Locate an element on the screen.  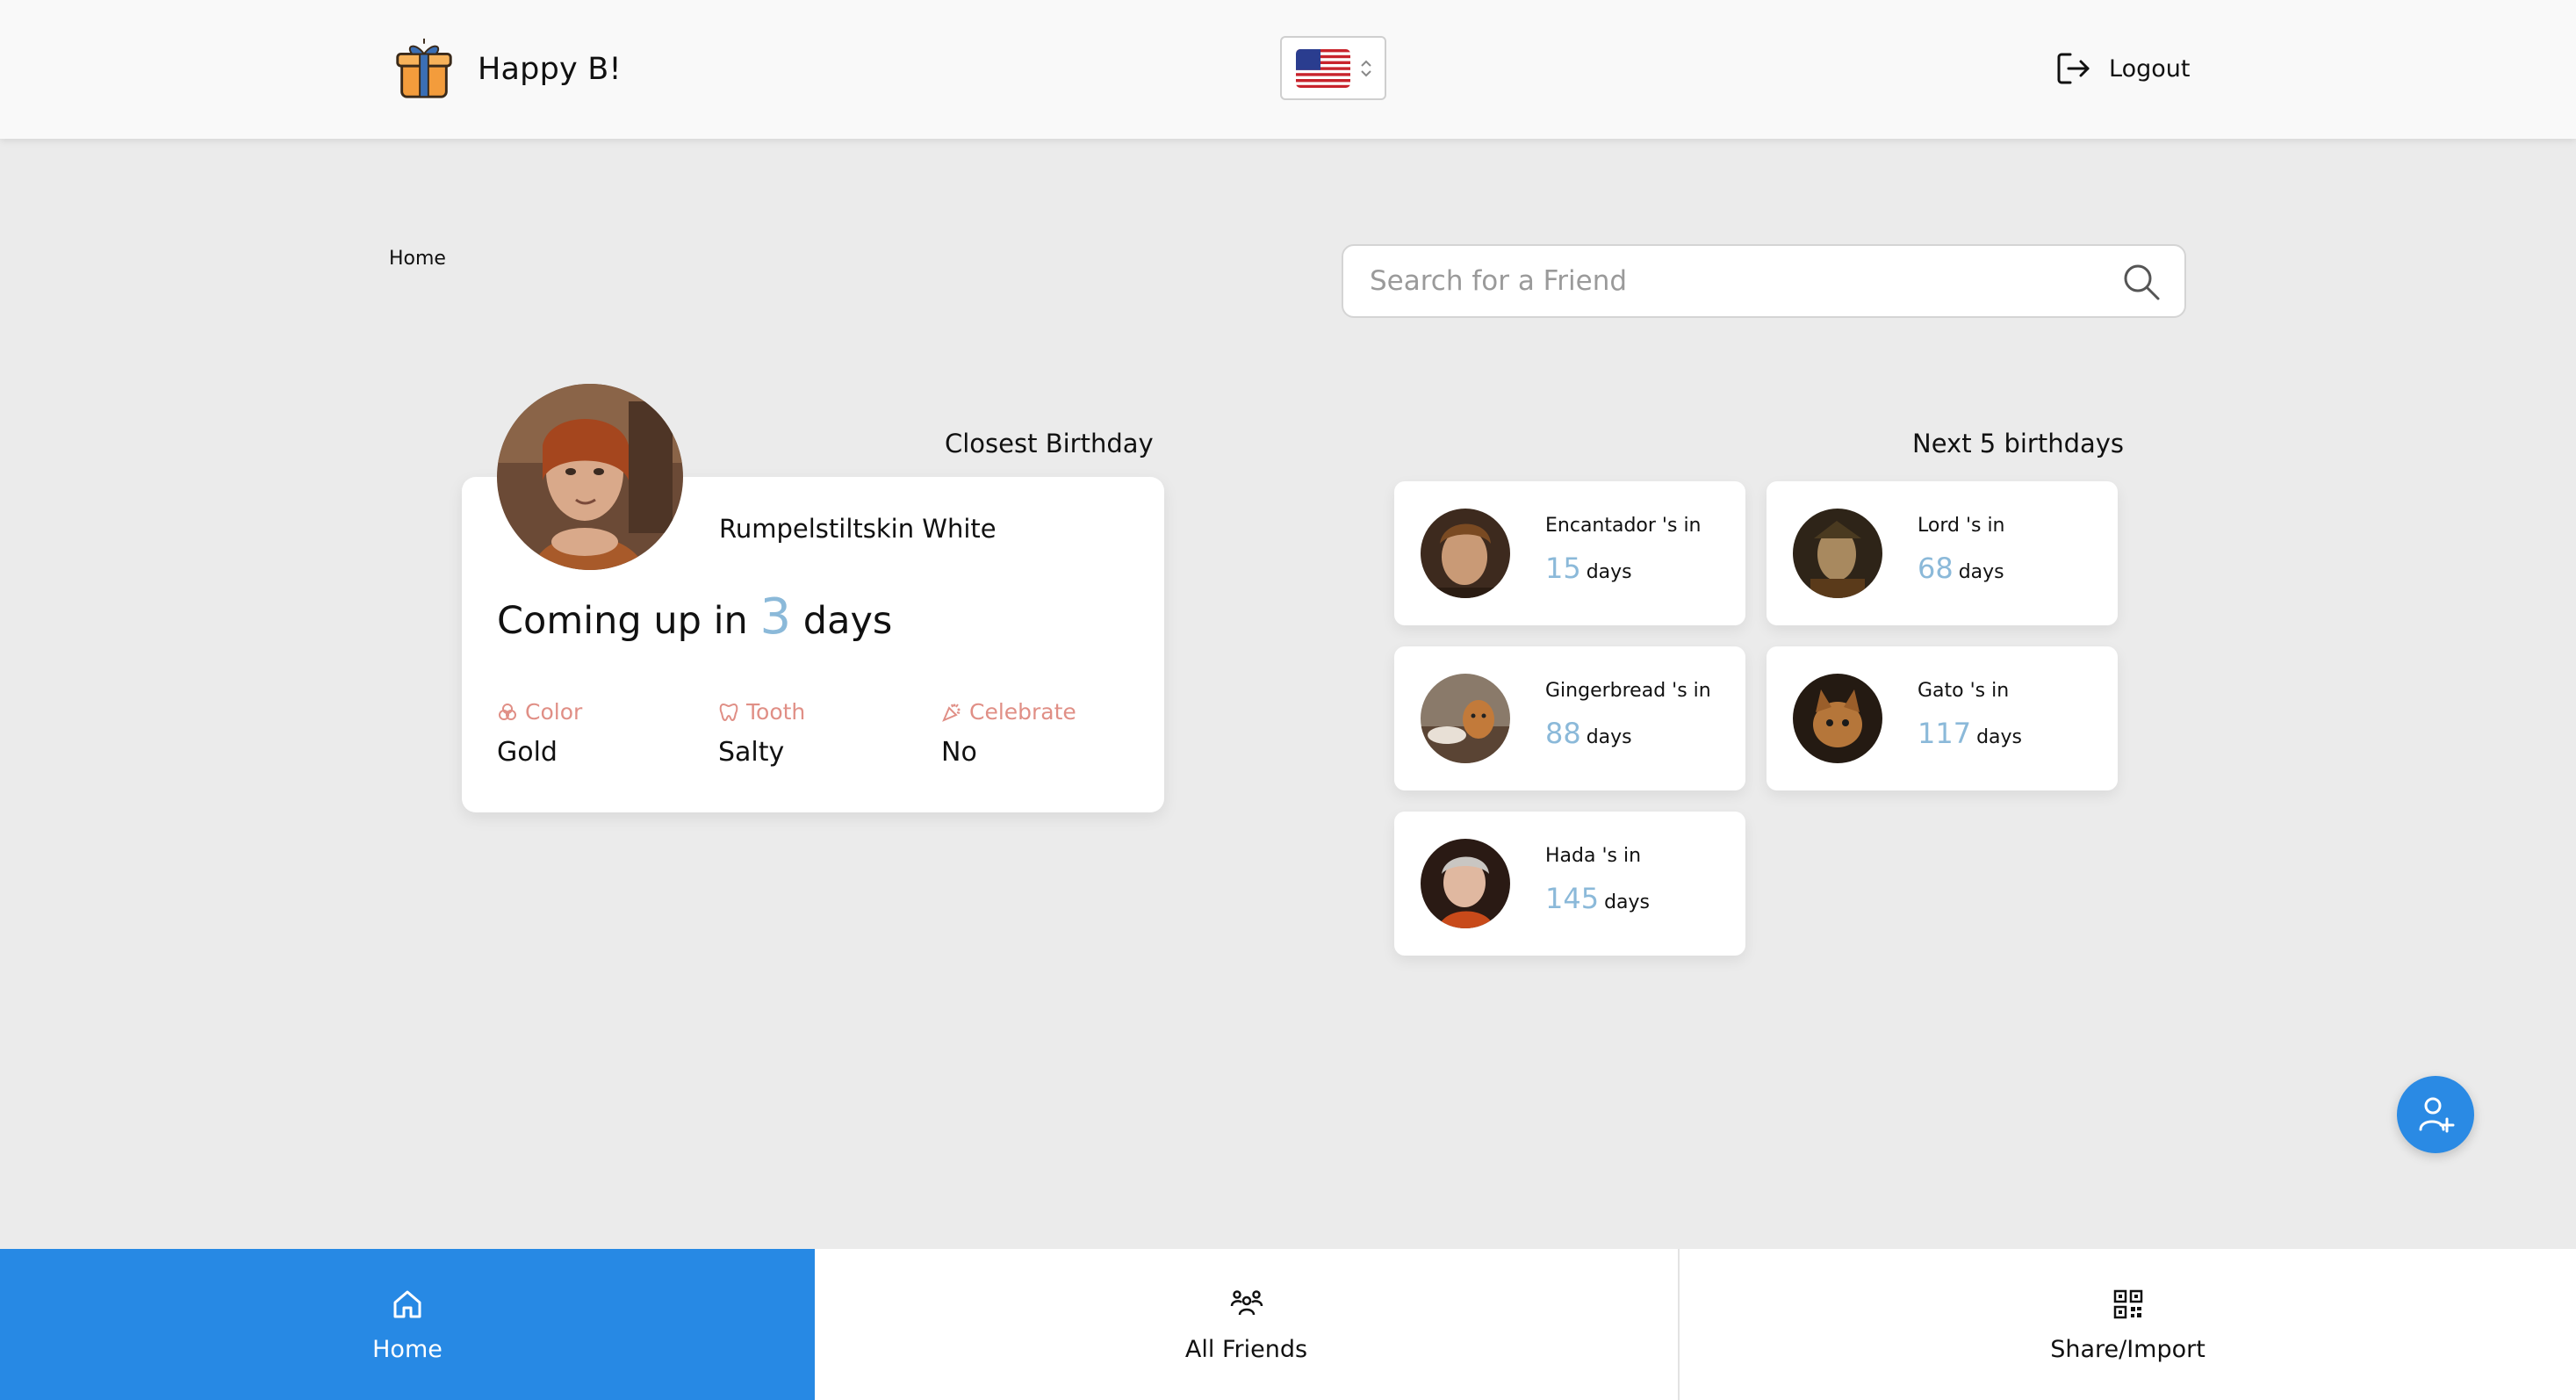
closest-birthday-title: Closest Birthday is located at coordinates (1049, 443).